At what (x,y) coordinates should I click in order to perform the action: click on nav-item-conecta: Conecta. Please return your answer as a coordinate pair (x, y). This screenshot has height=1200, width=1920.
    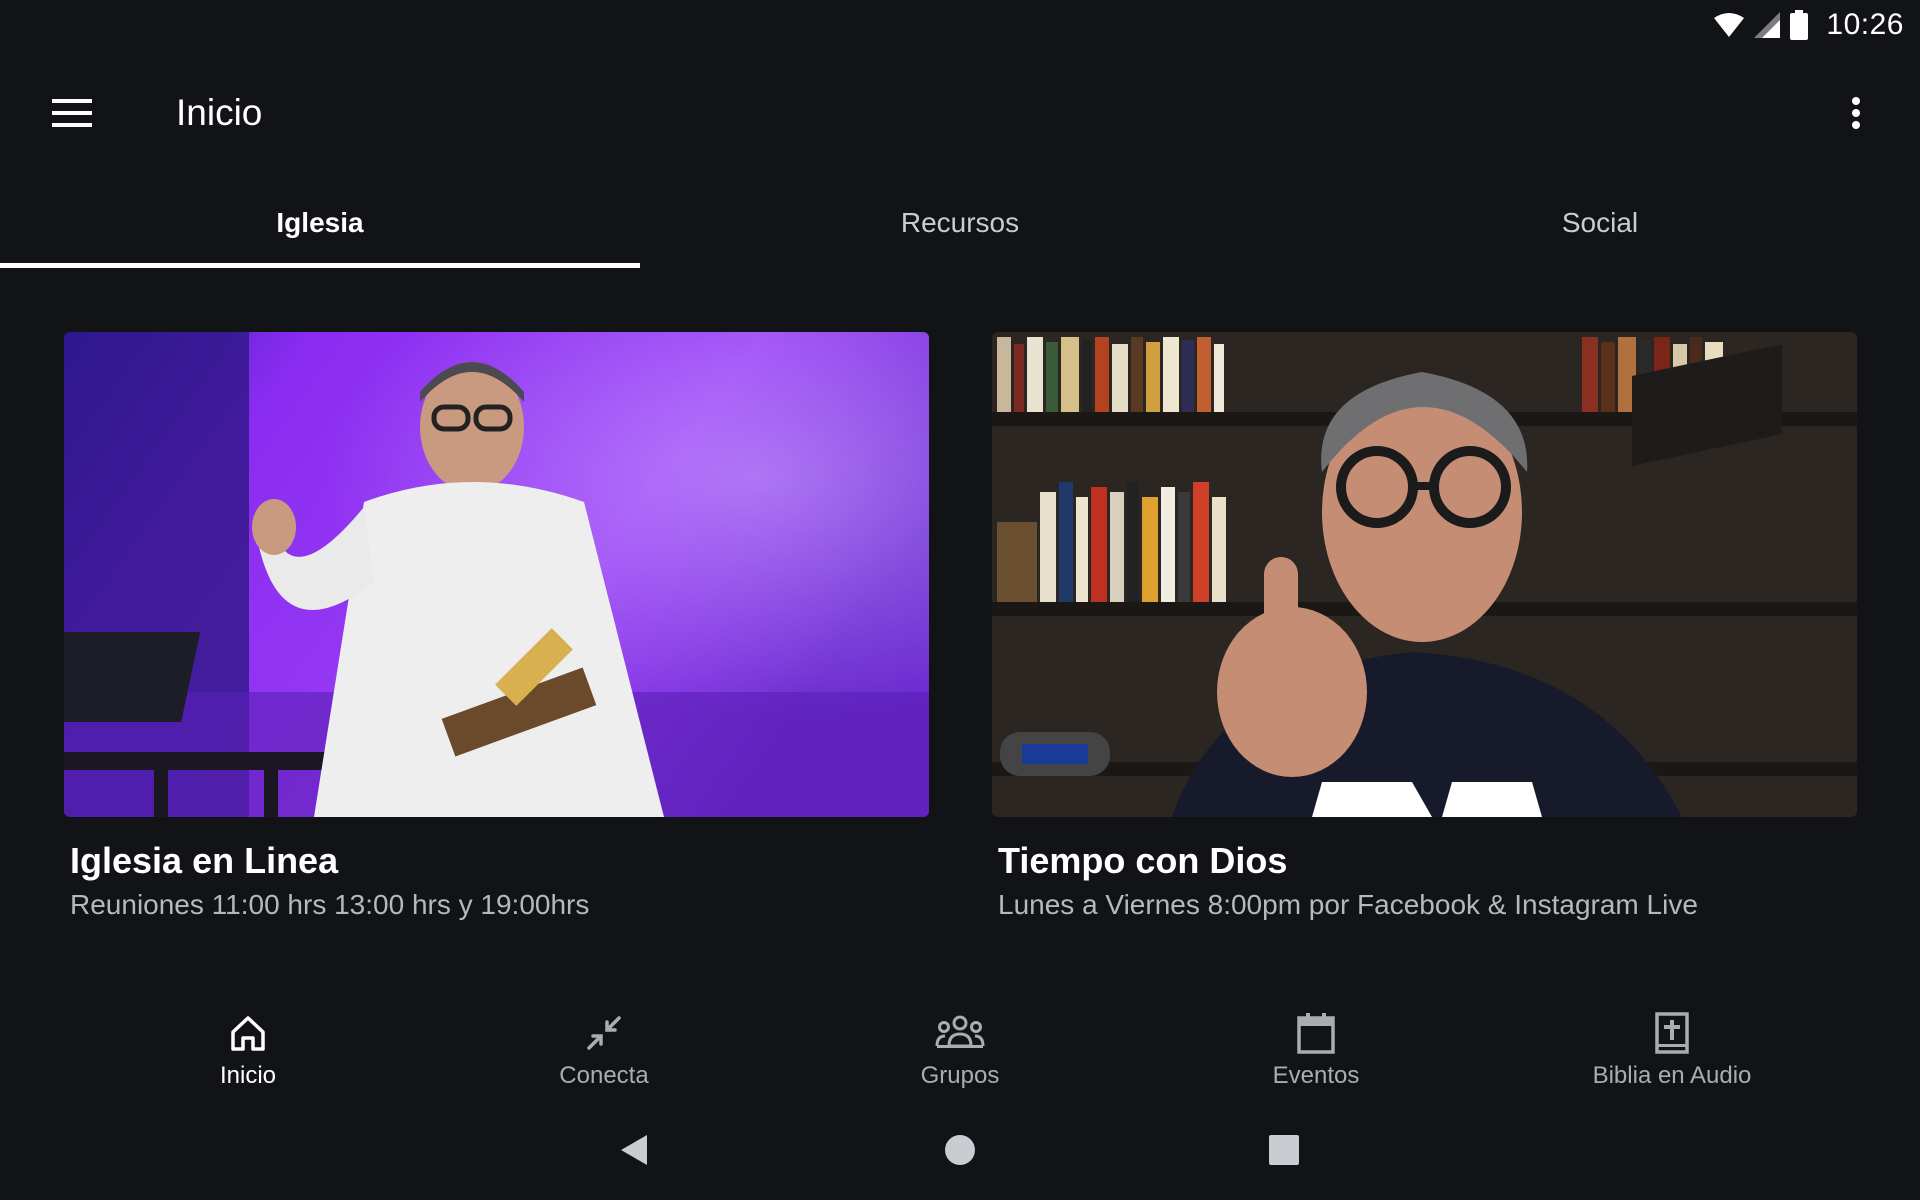
    Looking at the image, I should click on (604, 1045).